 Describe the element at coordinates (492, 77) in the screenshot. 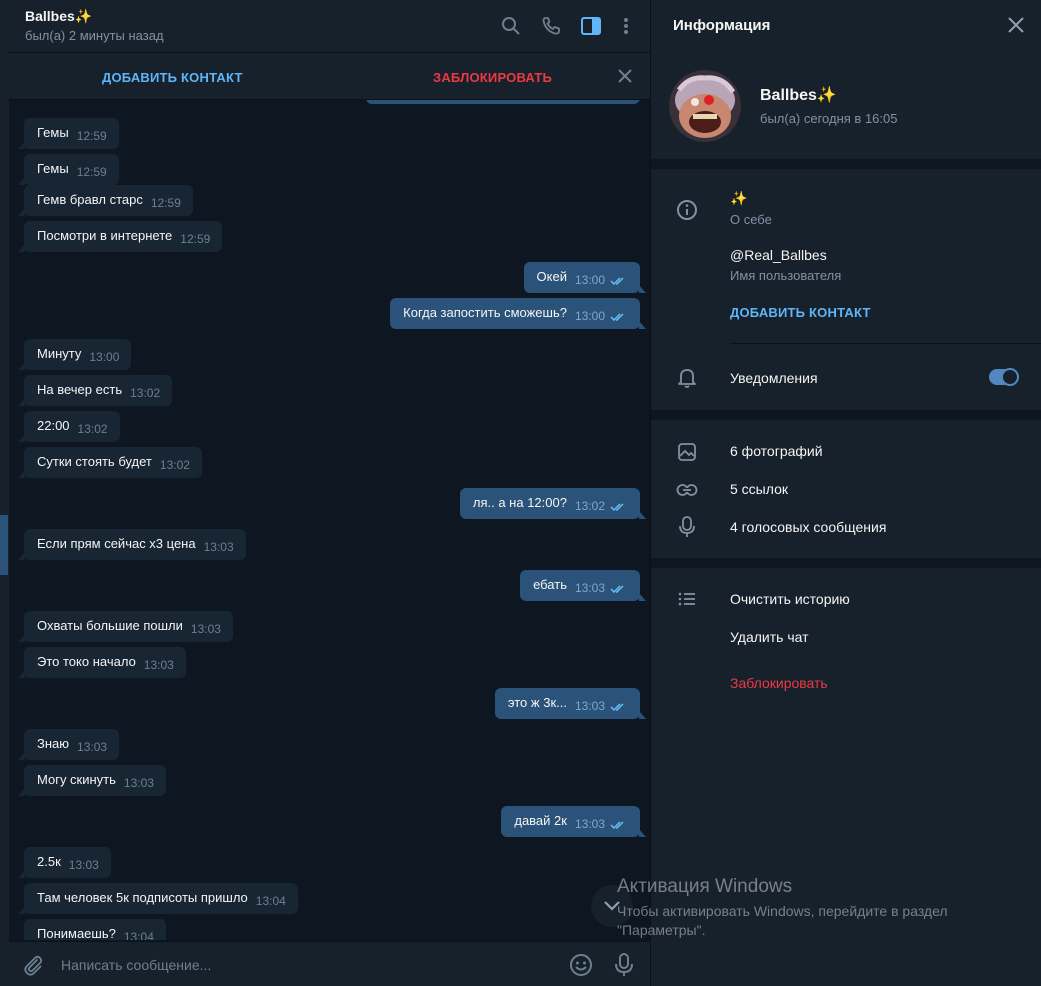

I see `block-button: ЗАБЛОКИРОВАТЬ` at that location.